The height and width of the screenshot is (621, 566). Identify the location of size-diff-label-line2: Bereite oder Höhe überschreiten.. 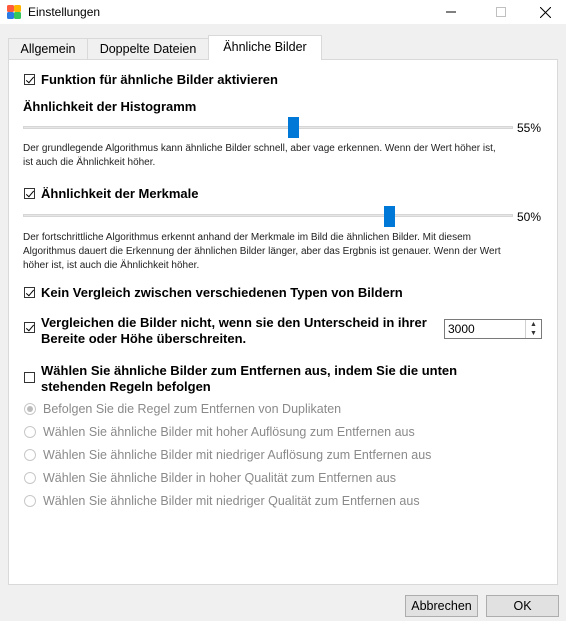
(144, 338).